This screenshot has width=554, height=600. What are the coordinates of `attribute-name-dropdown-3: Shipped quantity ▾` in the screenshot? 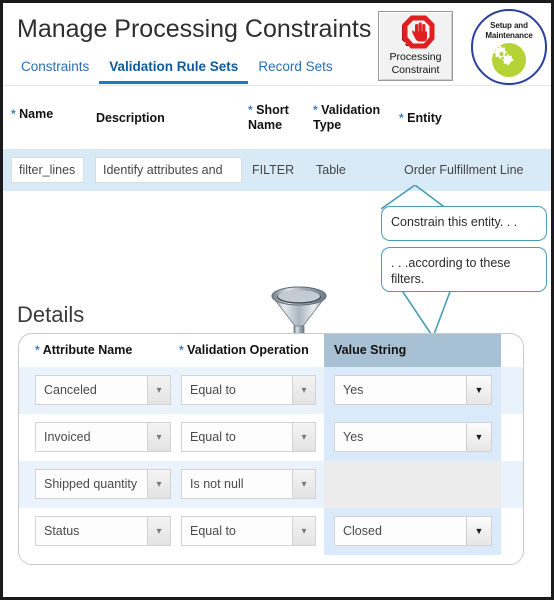 It's located at (103, 484).